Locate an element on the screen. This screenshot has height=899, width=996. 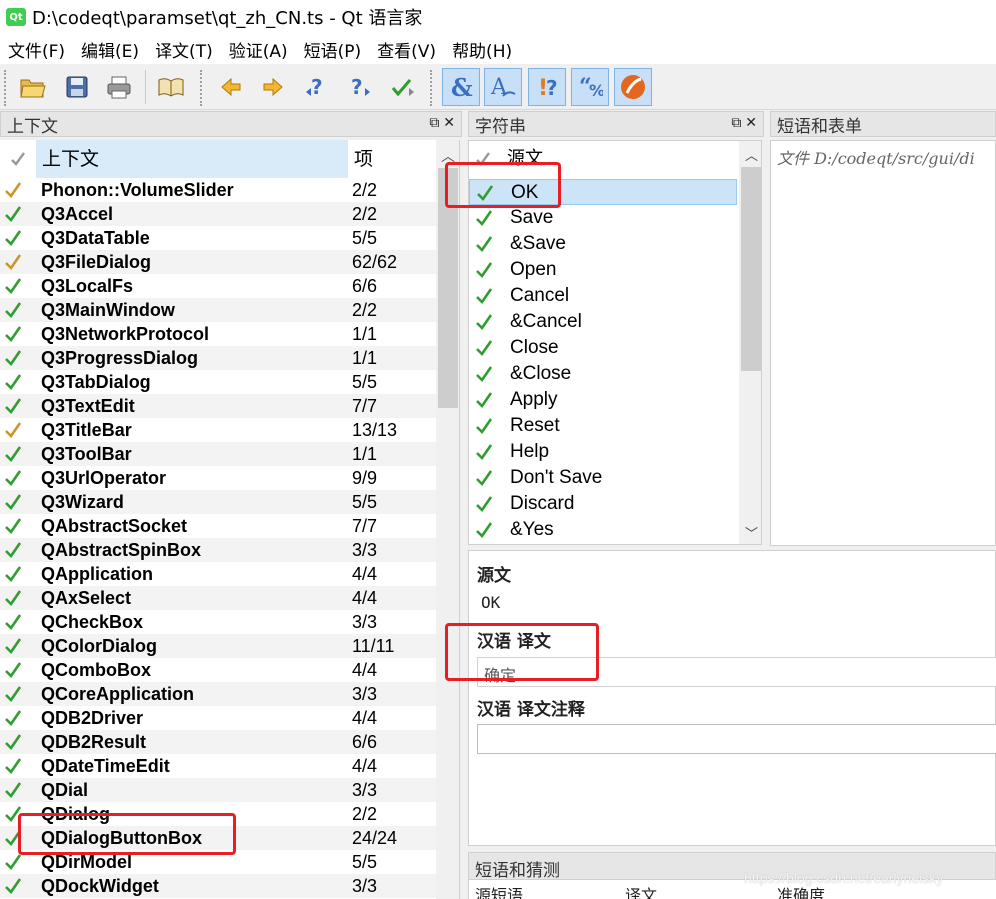
status-column-header is located at coordinates (18, 159).